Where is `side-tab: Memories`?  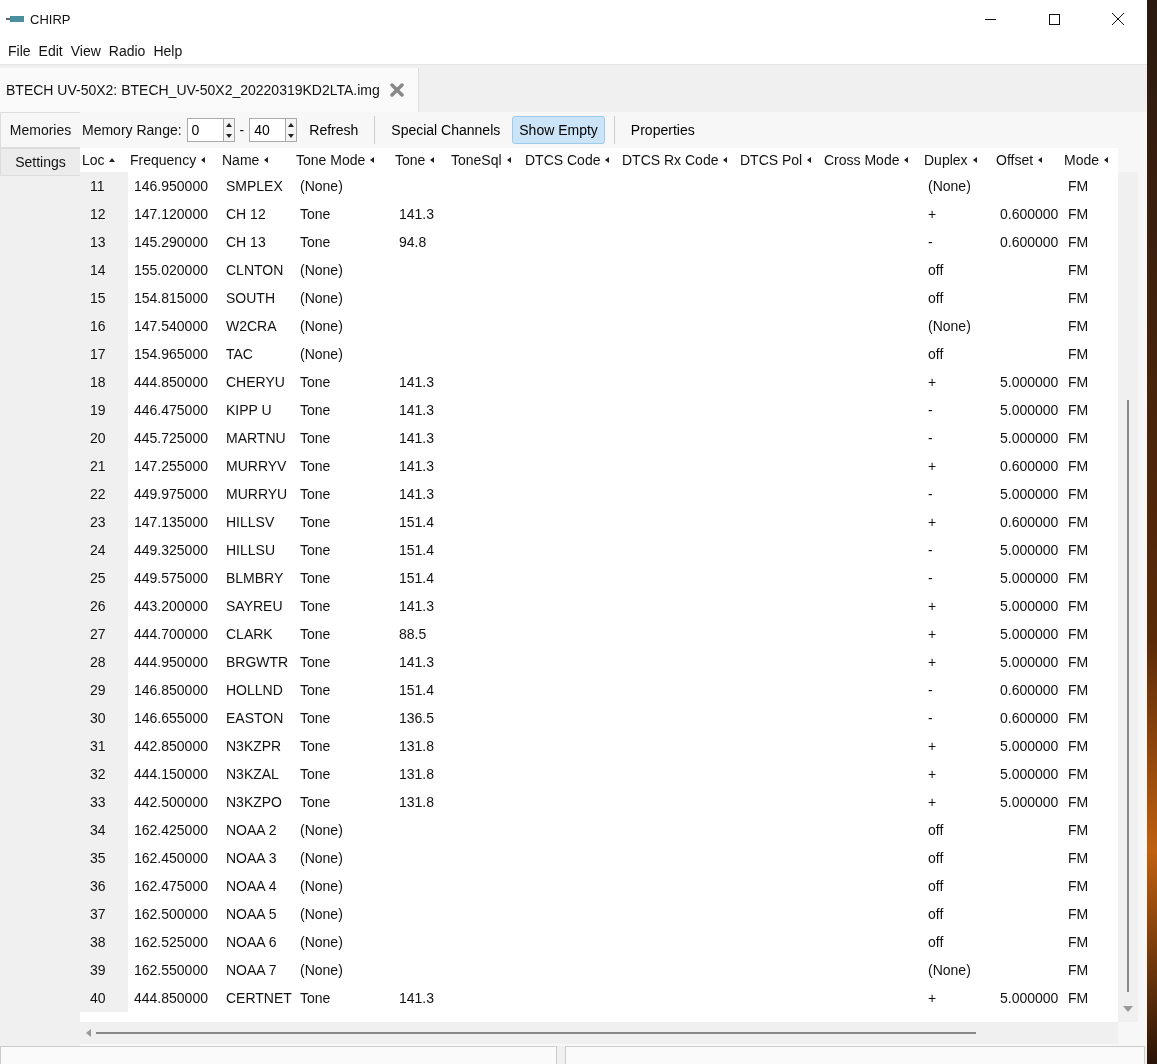
side-tab: Memories is located at coordinates (40, 130).